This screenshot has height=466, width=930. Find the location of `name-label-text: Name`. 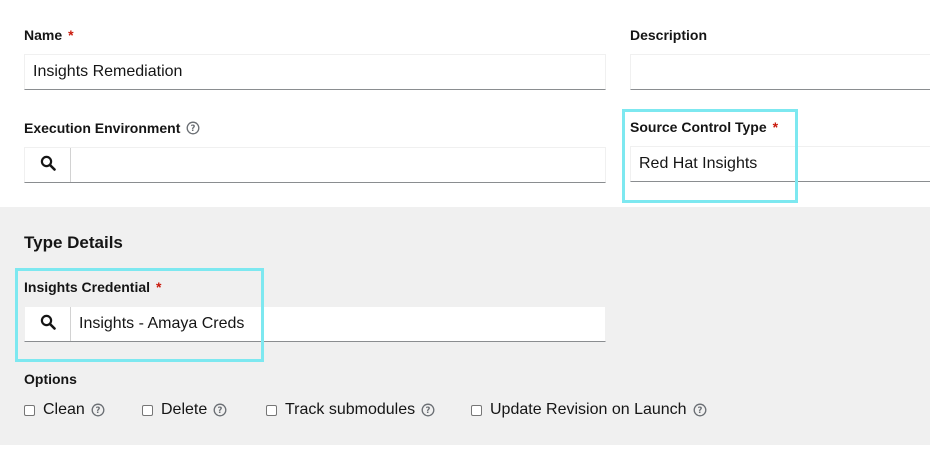

name-label-text: Name is located at coordinates (43, 35).